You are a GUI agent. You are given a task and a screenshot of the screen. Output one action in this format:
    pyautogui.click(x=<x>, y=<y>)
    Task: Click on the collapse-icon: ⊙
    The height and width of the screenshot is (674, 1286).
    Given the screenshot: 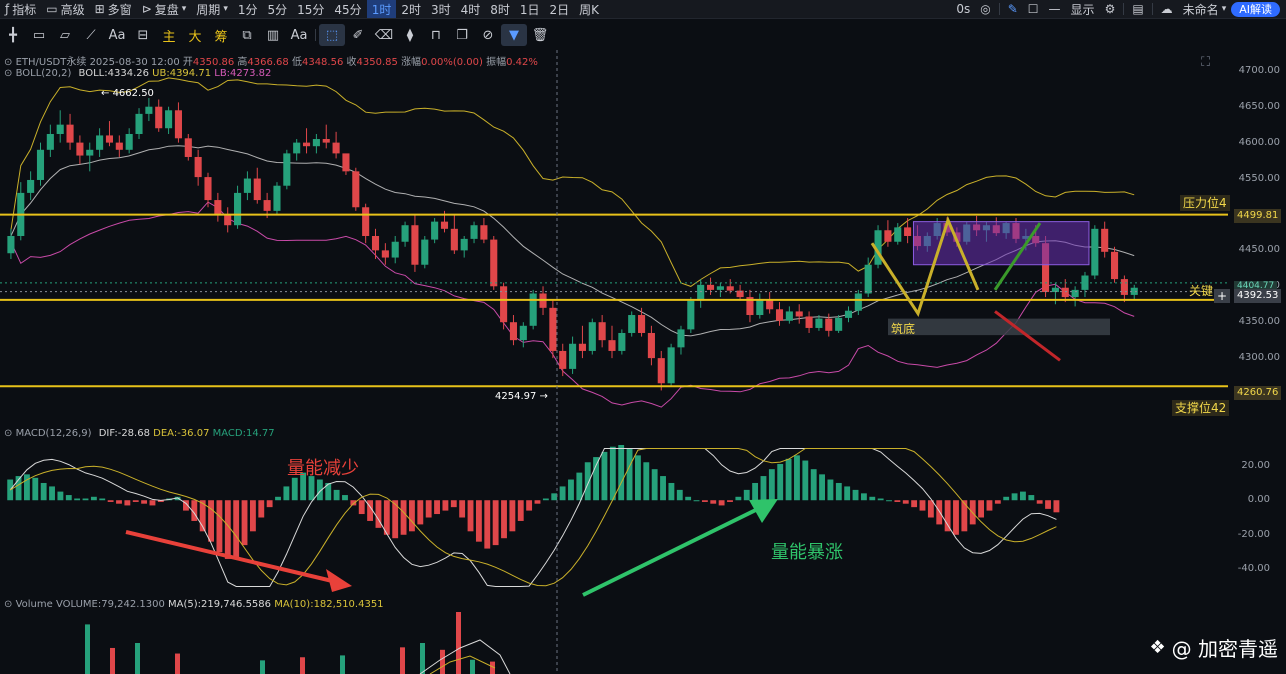 What is the action you would take?
    pyautogui.click(x=8, y=62)
    